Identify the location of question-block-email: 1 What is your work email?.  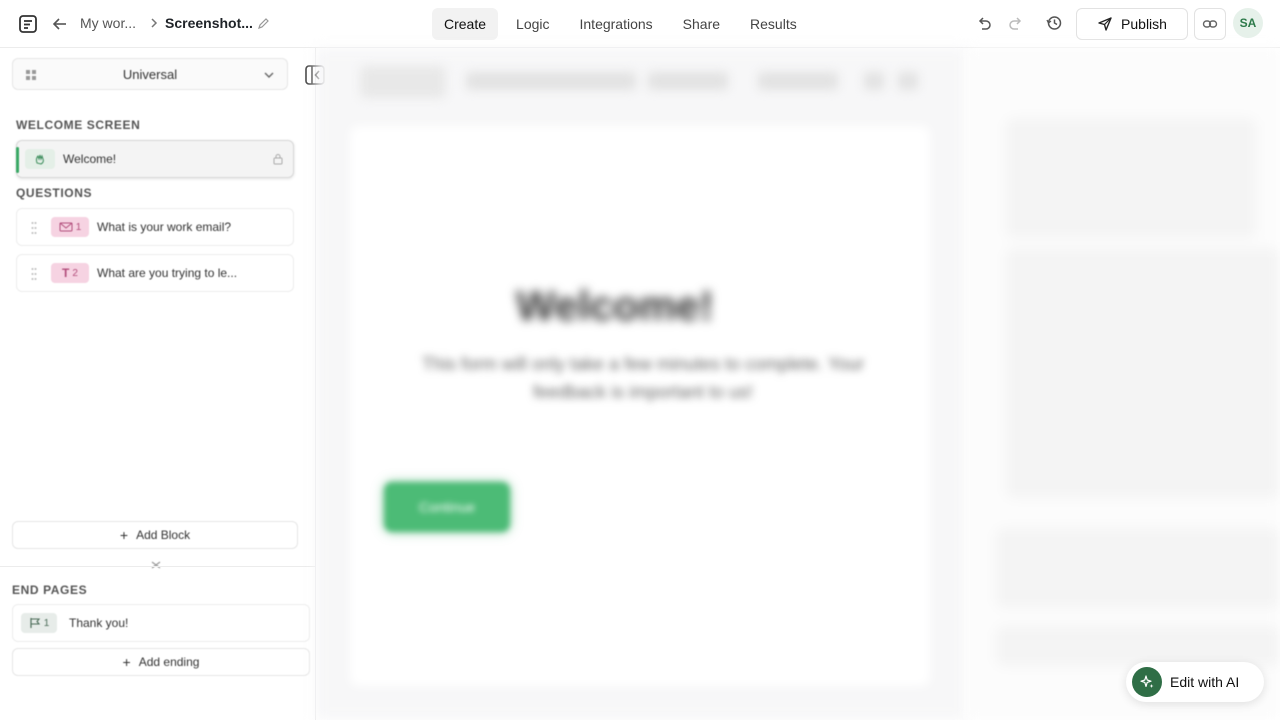
(155, 227).